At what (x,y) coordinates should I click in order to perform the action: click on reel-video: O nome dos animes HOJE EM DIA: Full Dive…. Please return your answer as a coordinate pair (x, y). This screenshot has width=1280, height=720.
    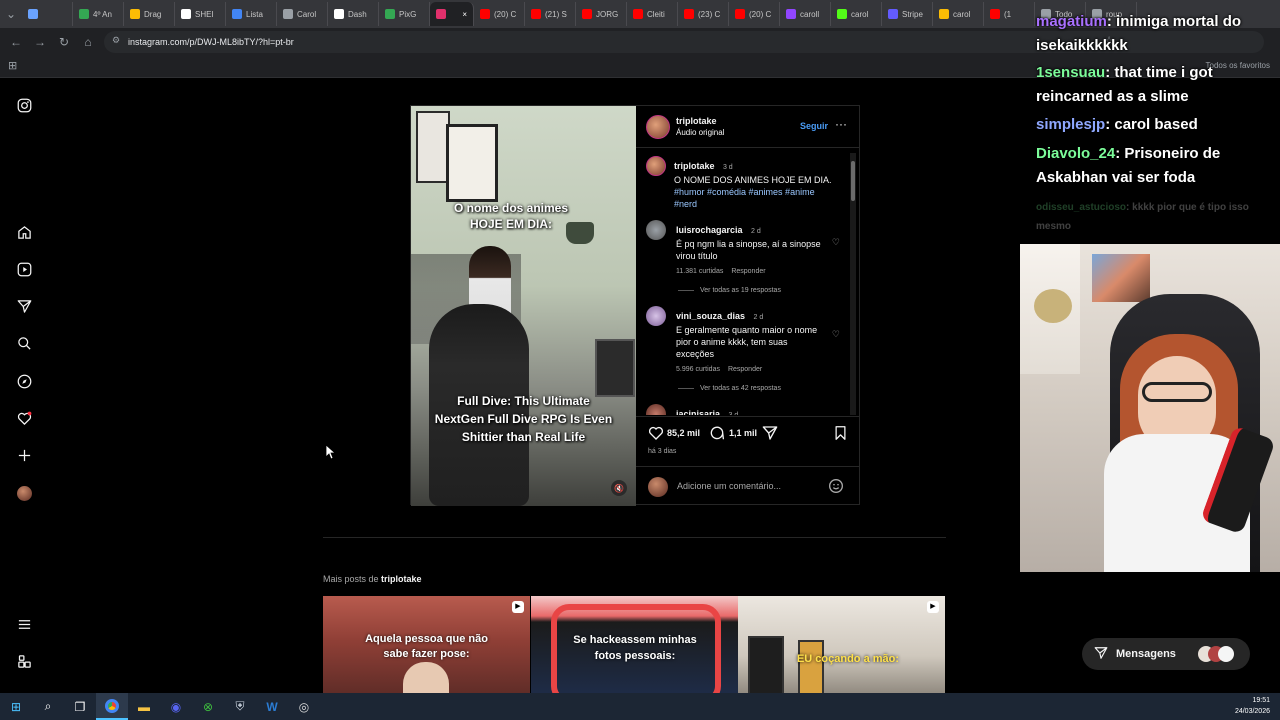
    Looking at the image, I should click on (523, 306).